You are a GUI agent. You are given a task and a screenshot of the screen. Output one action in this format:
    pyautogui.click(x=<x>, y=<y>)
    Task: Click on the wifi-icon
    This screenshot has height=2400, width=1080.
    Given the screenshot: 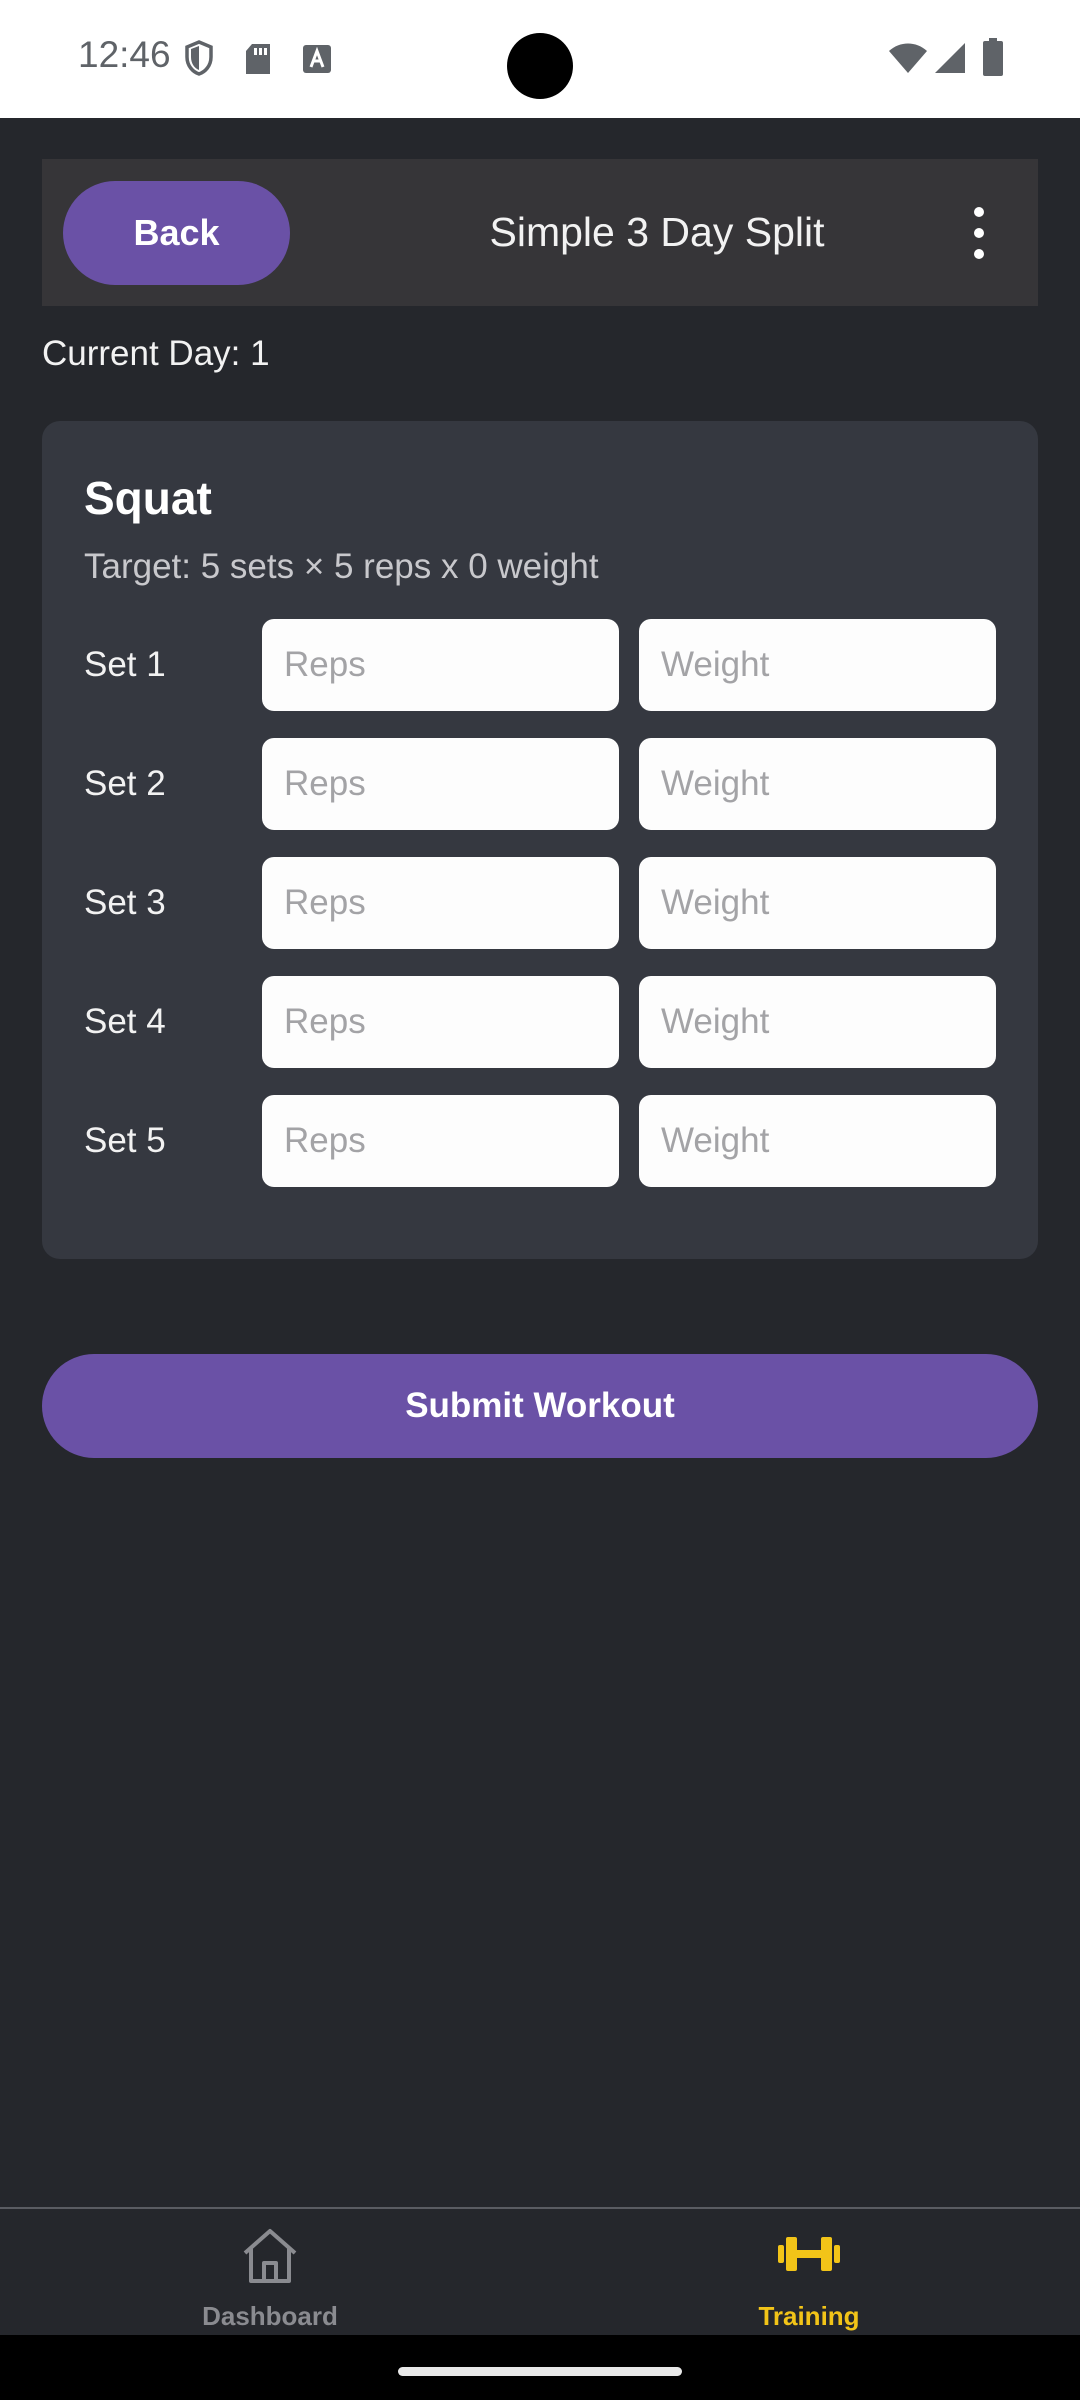 What is the action you would take?
    pyautogui.click(x=908, y=60)
    